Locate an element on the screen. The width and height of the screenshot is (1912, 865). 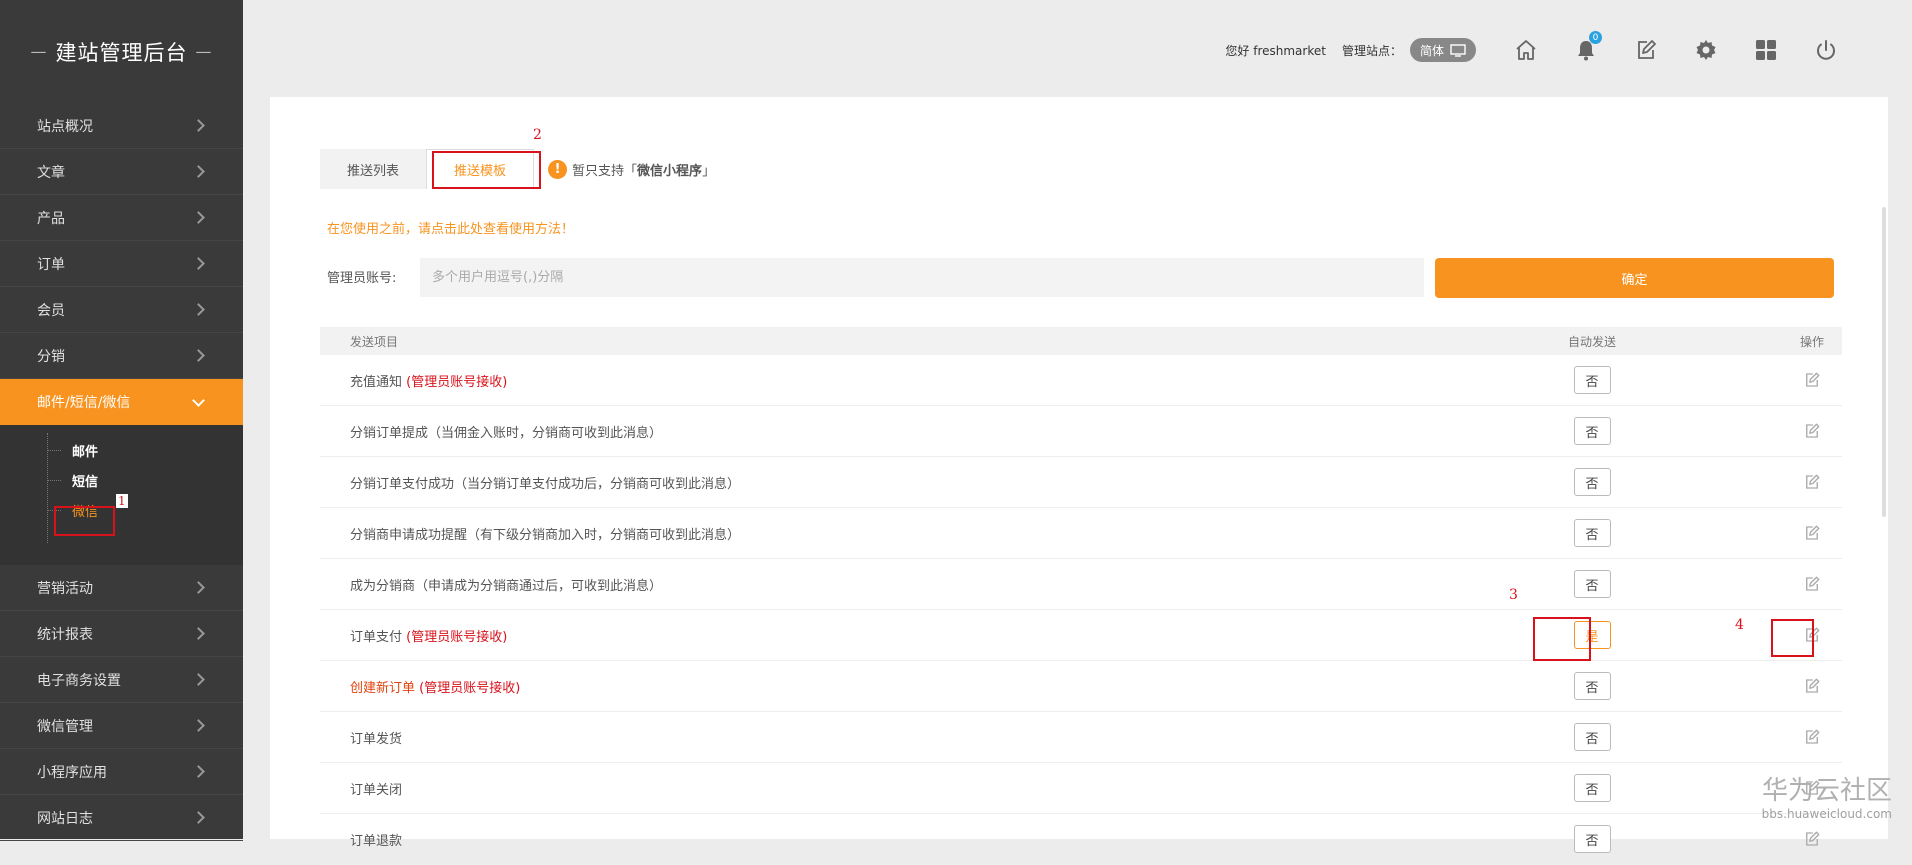
language-switch: 简体 is located at coordinates (1442, 50).